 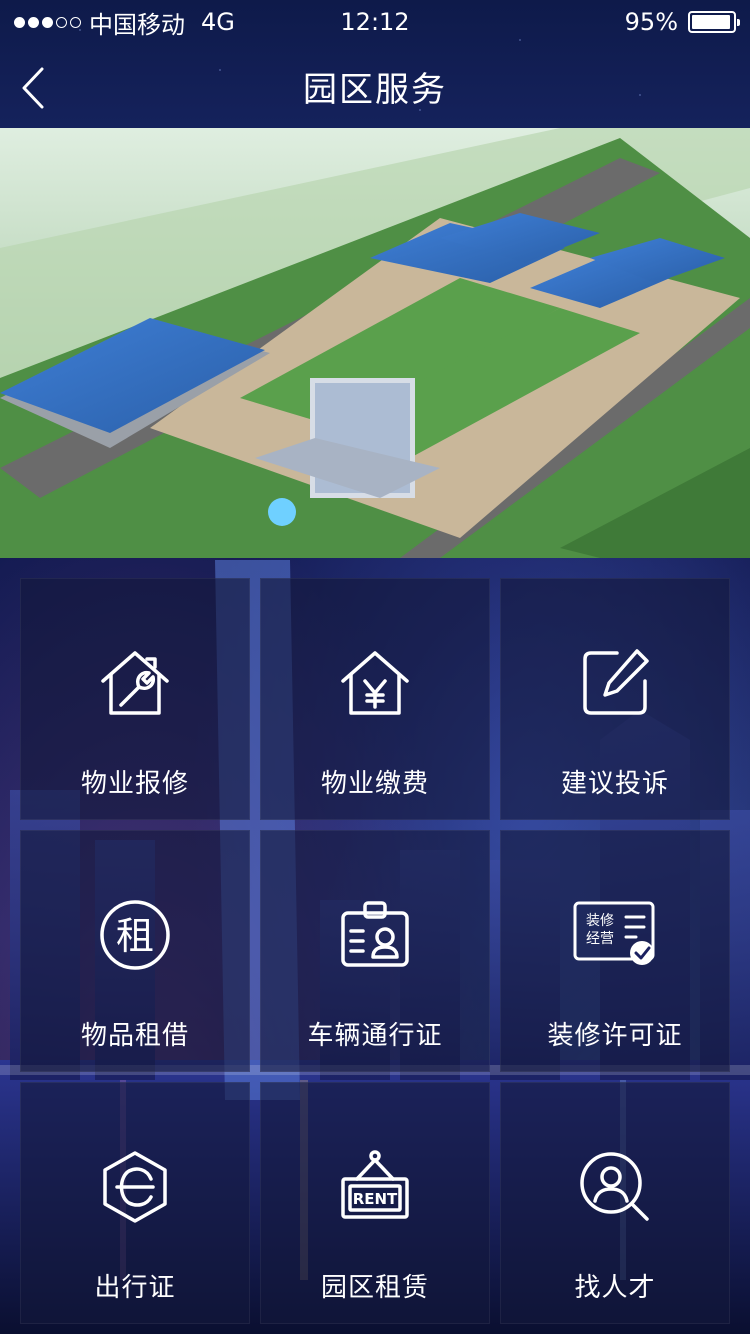 What do you see at coordinates (135, 683) in the screenshot?
I see `house-wrench-icon` at bounding box center [135, 683].